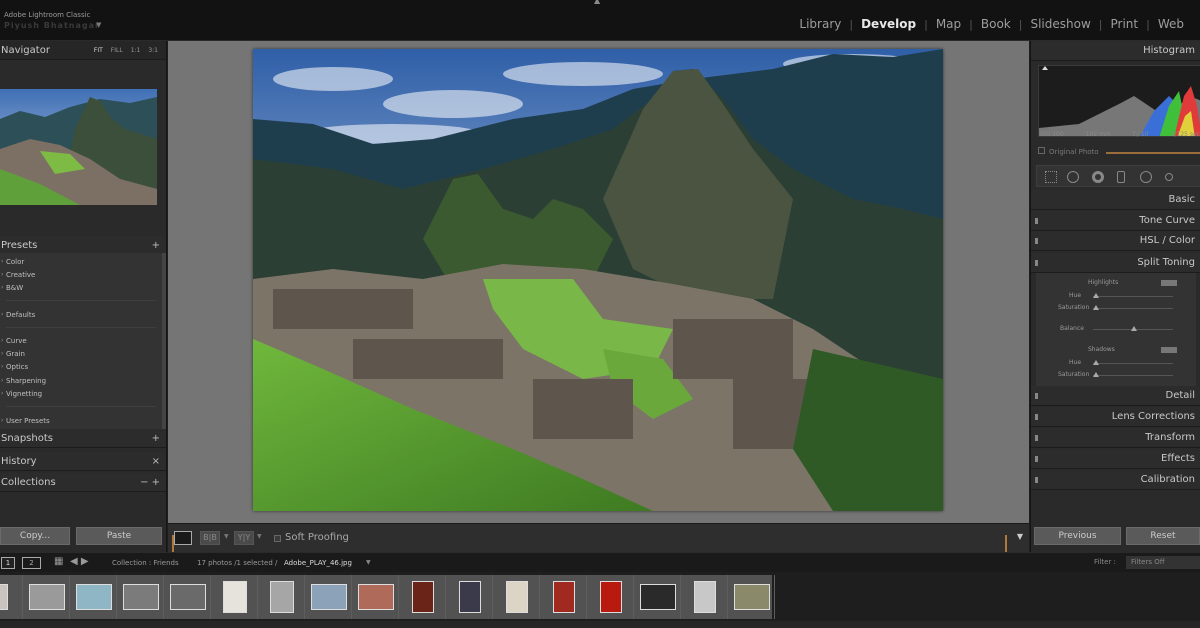 The width and height of the screenshot is (1200, 628). What do you see at coordinates (1133, 296) in the screenshot?
I see `highlights-hue-slider` at bounding box center [1133, 296].